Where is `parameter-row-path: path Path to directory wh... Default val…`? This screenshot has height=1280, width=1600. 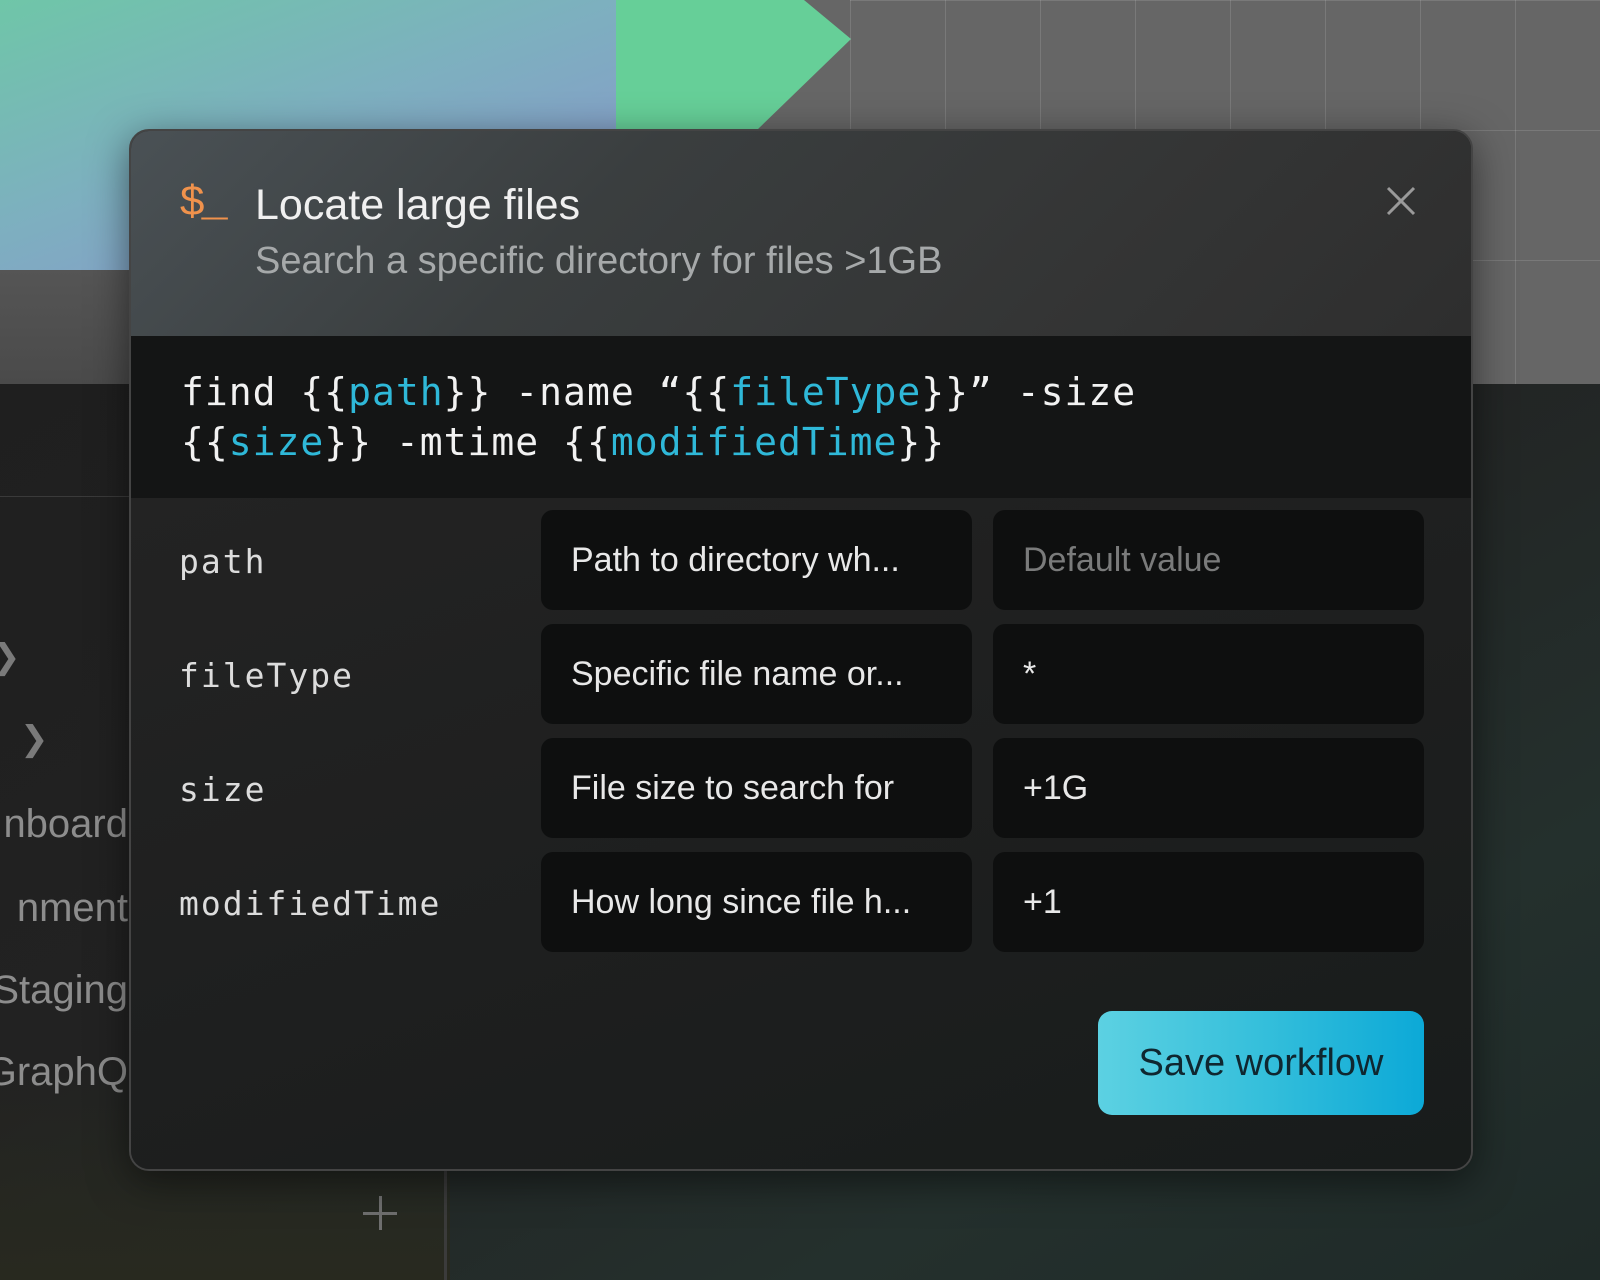 parameter-row-path: path Path to directory wh... Default val… is located at coordinates (801, 560).